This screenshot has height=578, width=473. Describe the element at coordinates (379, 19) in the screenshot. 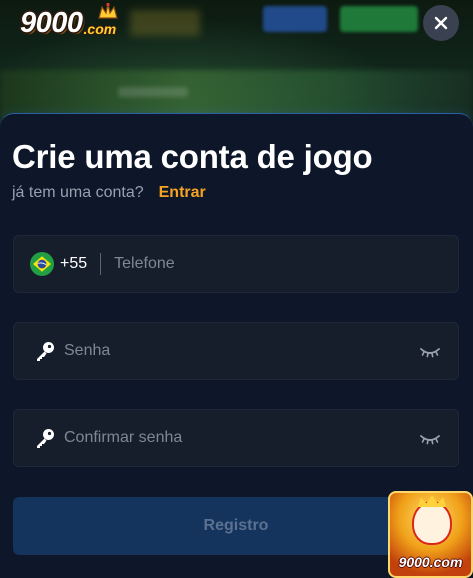

I see `background-register-button` at that location.